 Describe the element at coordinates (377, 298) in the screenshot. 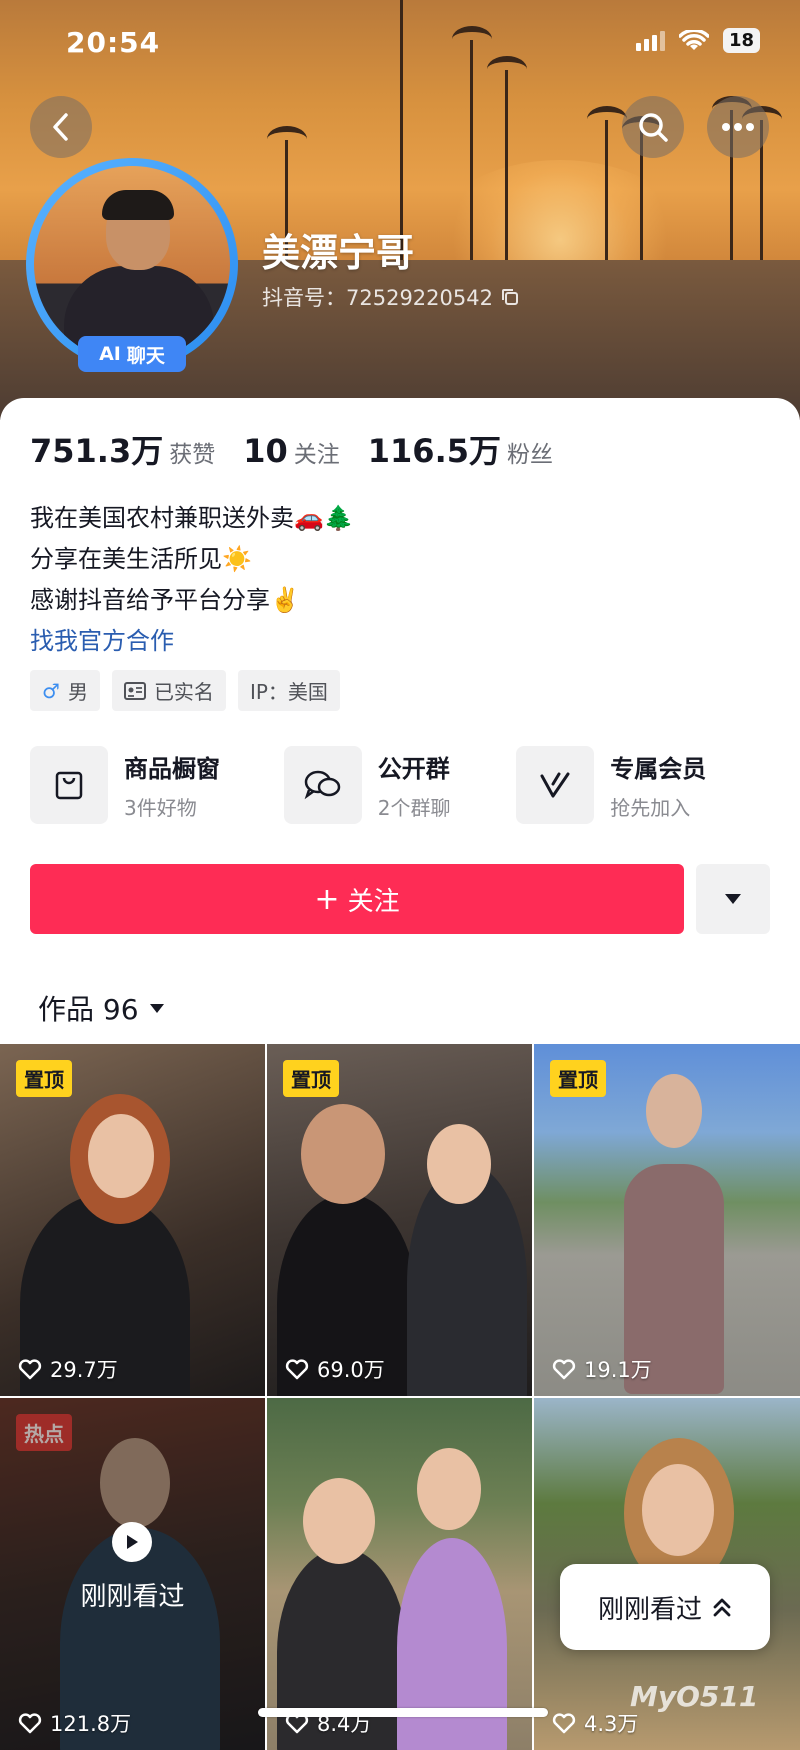

I see `douyin-id-text: 抖音号：72529220542` at that location.